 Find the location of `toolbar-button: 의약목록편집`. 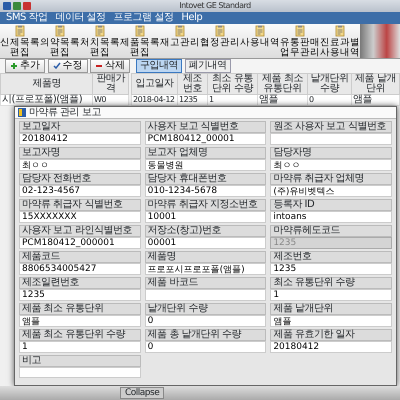

toolbar-button: 의약목록편집 is located at coordinates (60, 41).